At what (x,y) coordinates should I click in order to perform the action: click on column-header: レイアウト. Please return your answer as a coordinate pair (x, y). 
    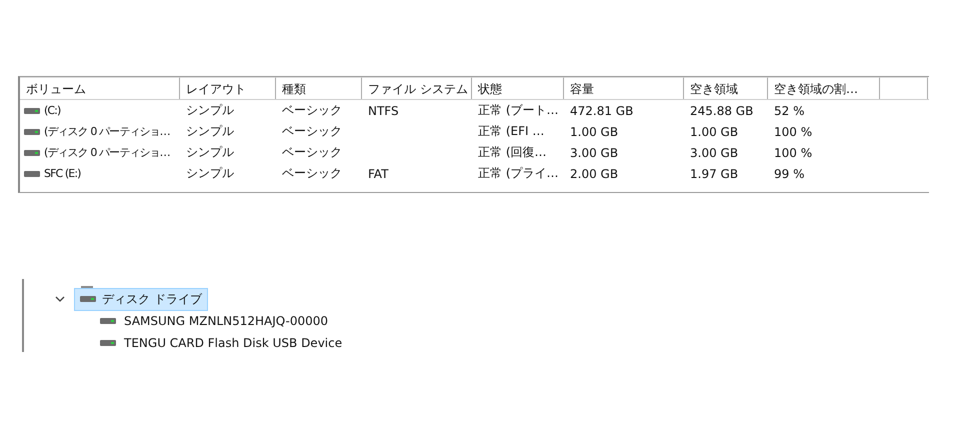
    Looking at the image, I should click on (216, 89).